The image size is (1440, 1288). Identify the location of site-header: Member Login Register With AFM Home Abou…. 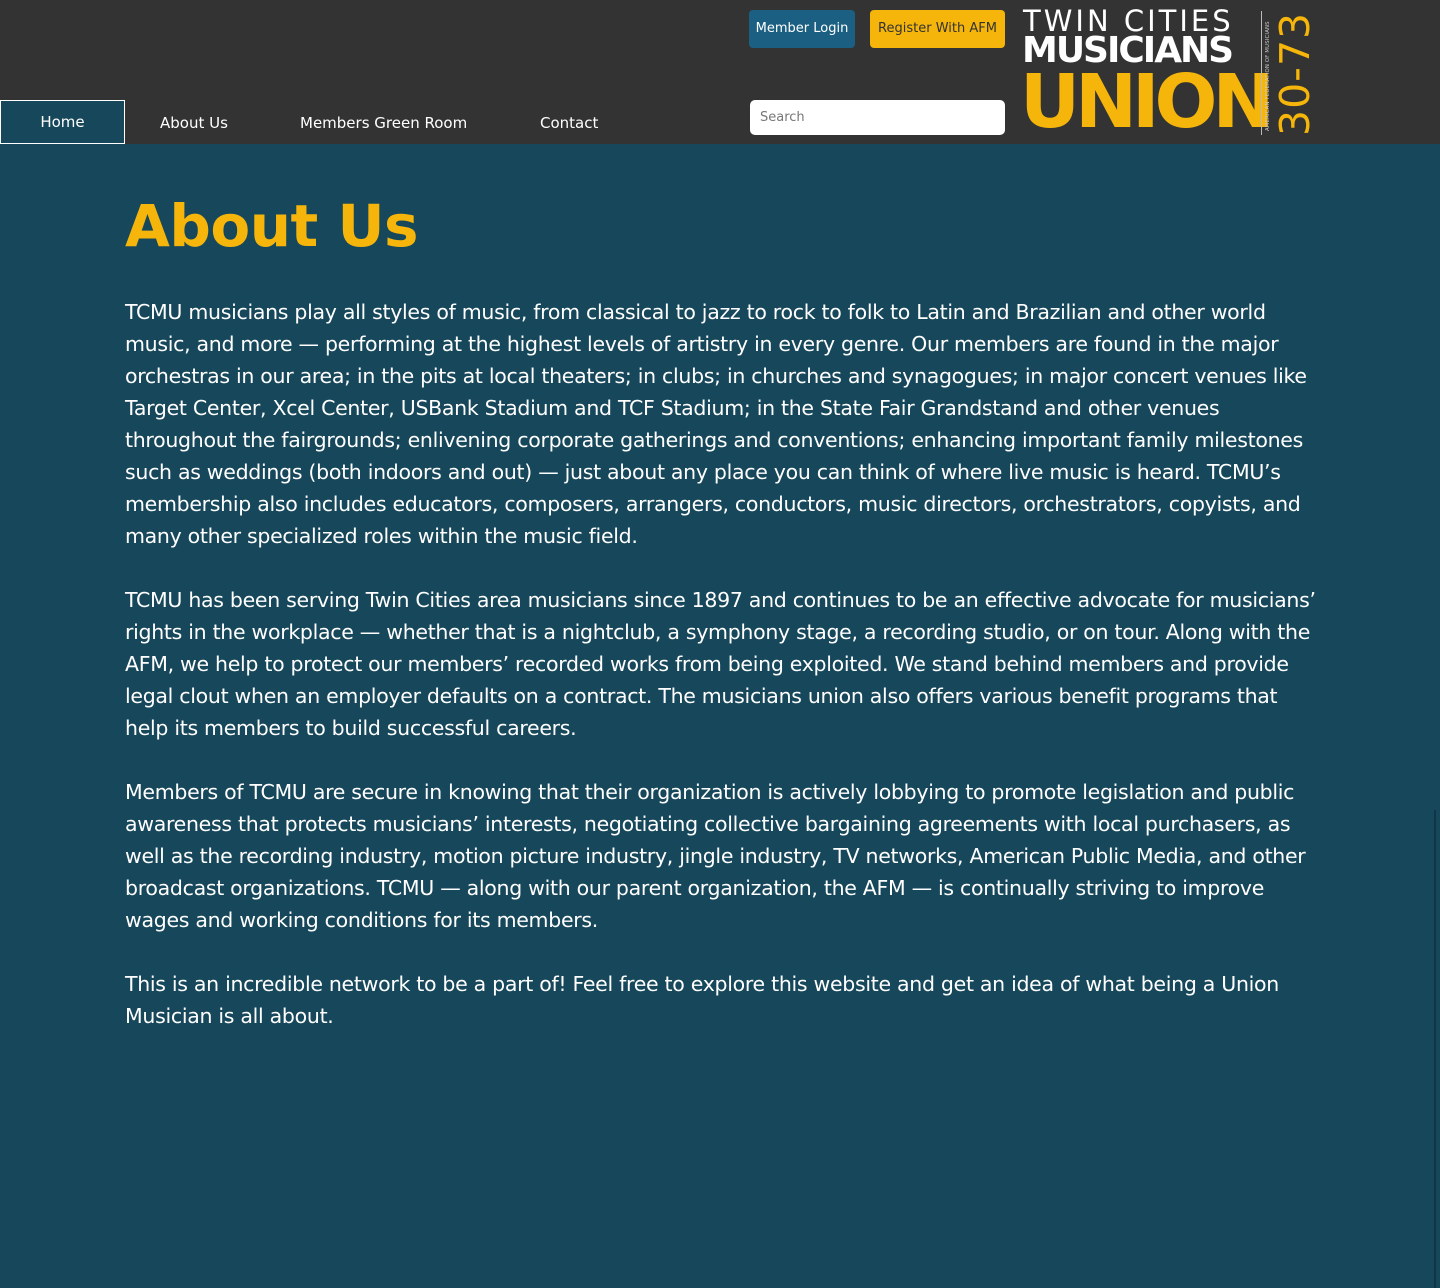
(720, 72).